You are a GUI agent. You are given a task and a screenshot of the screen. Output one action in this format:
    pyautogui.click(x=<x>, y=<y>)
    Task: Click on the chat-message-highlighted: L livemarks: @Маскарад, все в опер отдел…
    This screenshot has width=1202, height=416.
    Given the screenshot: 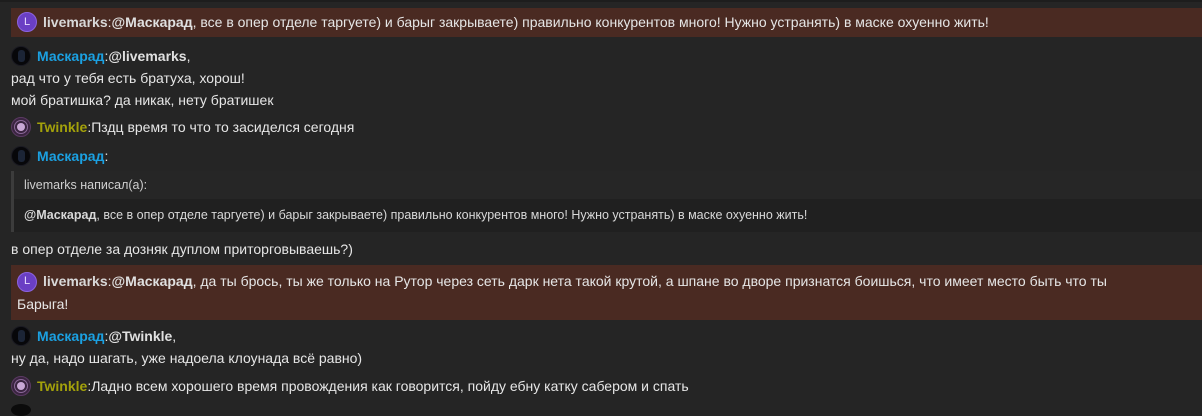 What is the action you would take?
    pyautogui.click(x=606, y=22)
    